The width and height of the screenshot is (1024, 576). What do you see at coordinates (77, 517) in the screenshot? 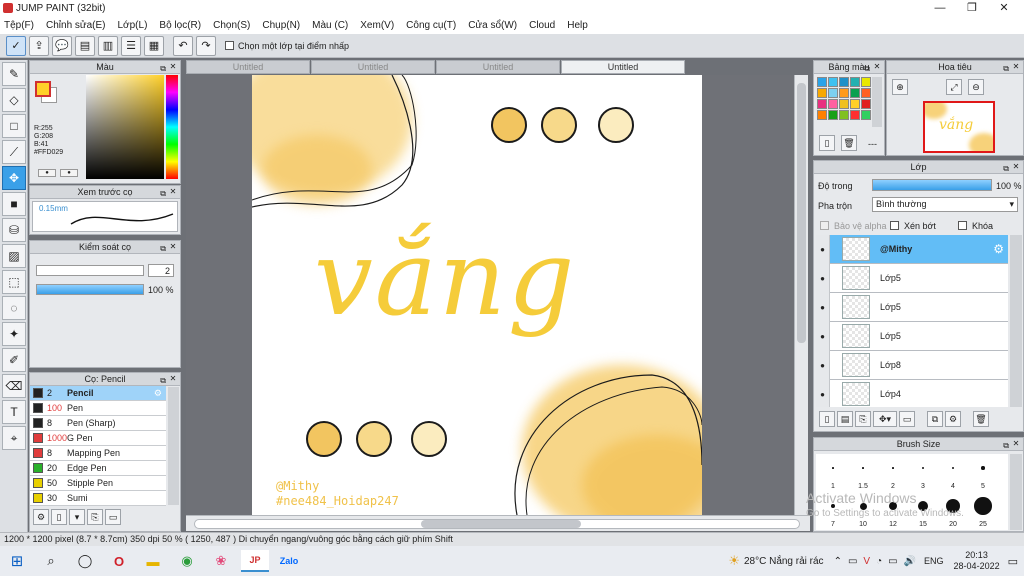
I see `brush-menu-icon: ▾` at bounding box center [77, 517].